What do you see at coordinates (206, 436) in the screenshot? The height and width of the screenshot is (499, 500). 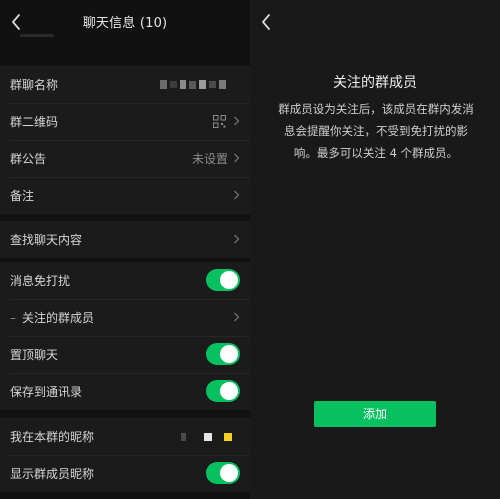 I see `redacted-nickname` at bounding box center [206, 436].